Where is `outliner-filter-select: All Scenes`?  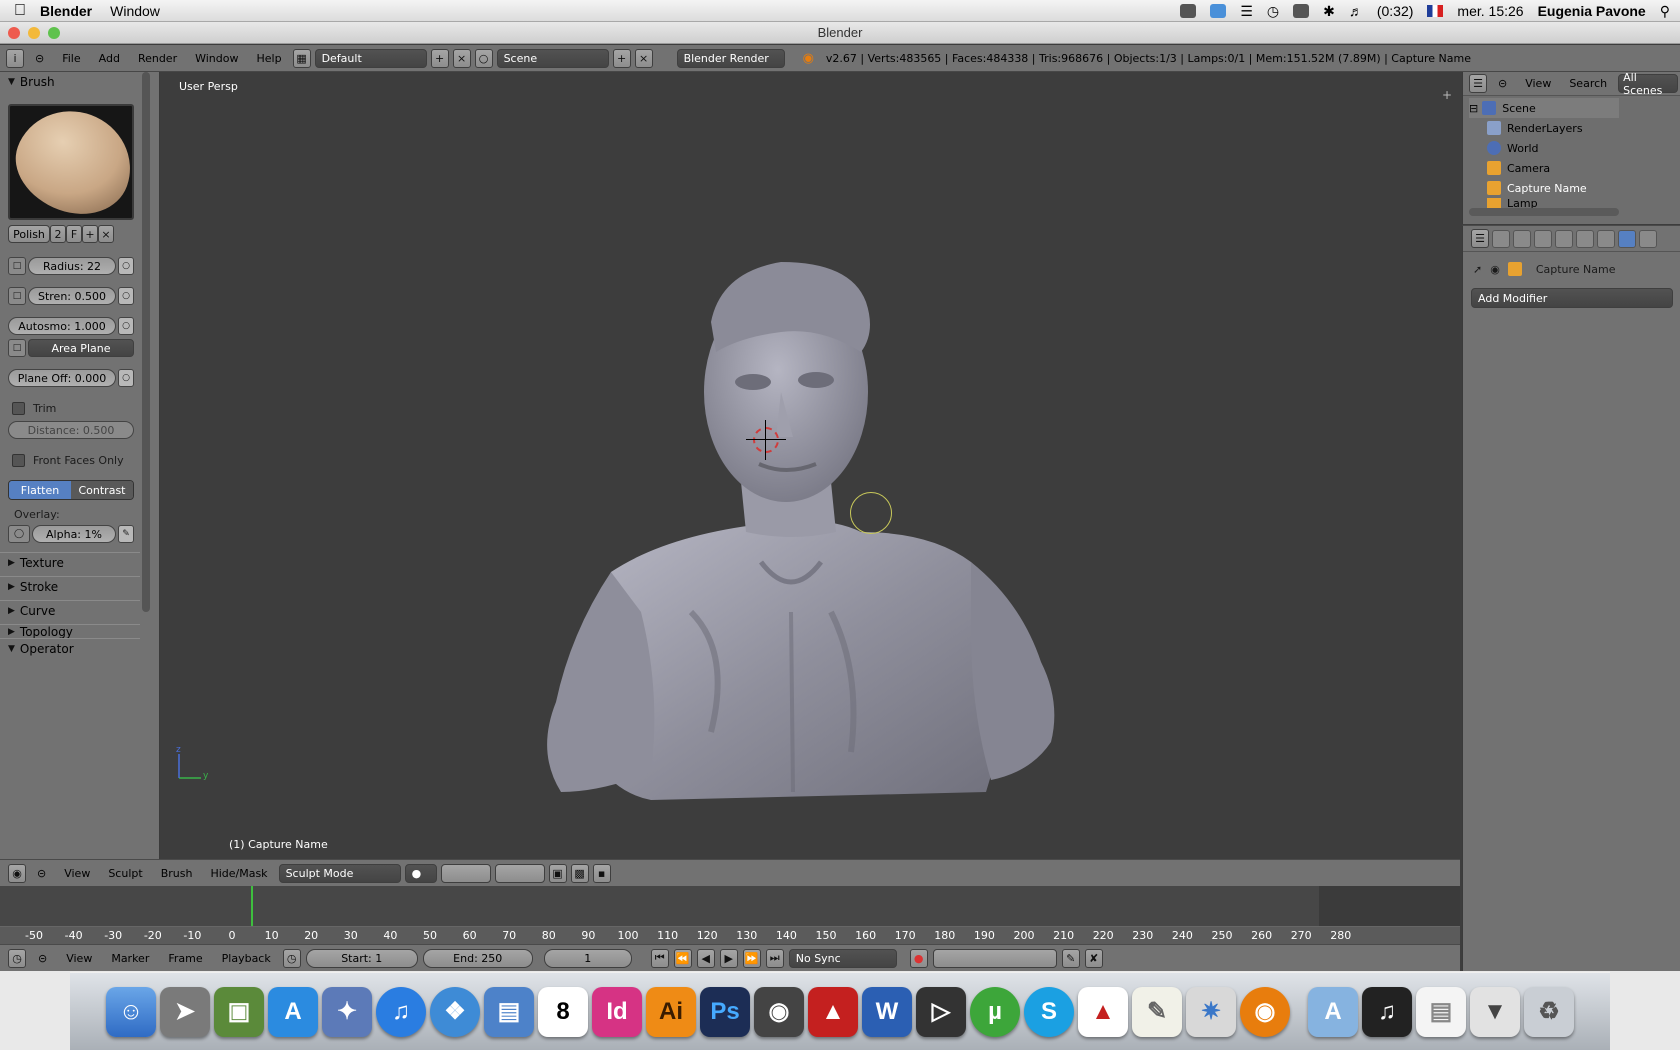 outliner-filter-select: All Scenes is located at coordinates (1648, 84).